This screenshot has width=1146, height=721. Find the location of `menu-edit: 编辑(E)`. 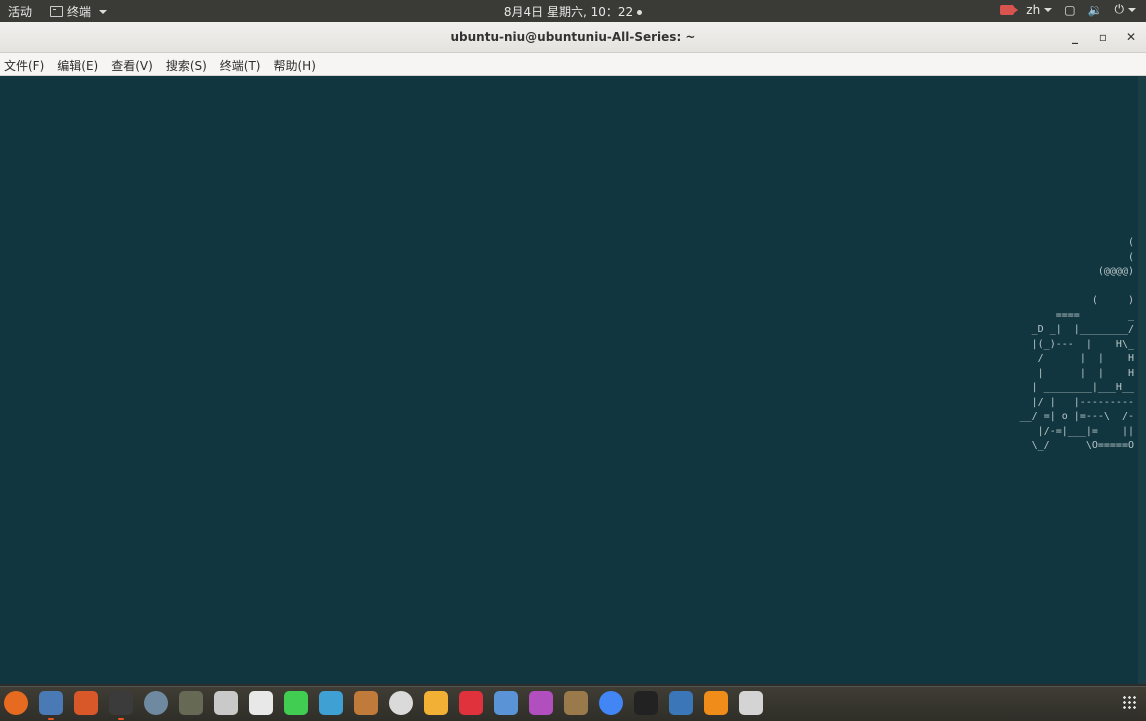

menu-edit: 编辑(E) is located at coordinates (77, 65).